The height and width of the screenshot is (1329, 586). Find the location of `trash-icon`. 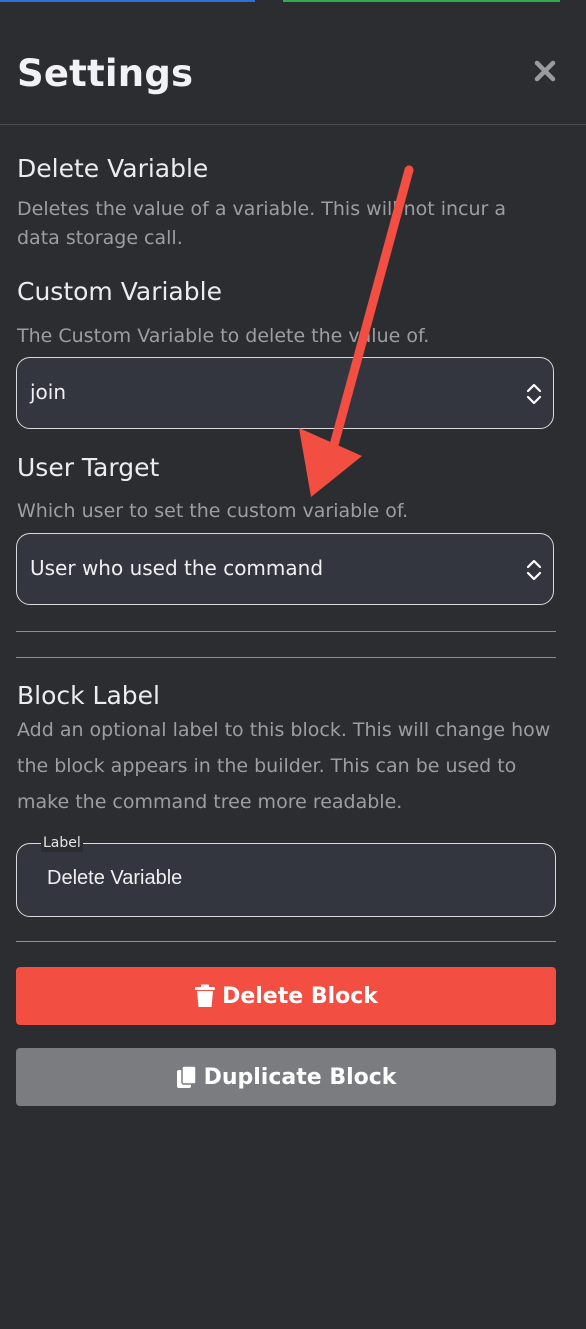

trash-icon is located at coordinates (205, 995).